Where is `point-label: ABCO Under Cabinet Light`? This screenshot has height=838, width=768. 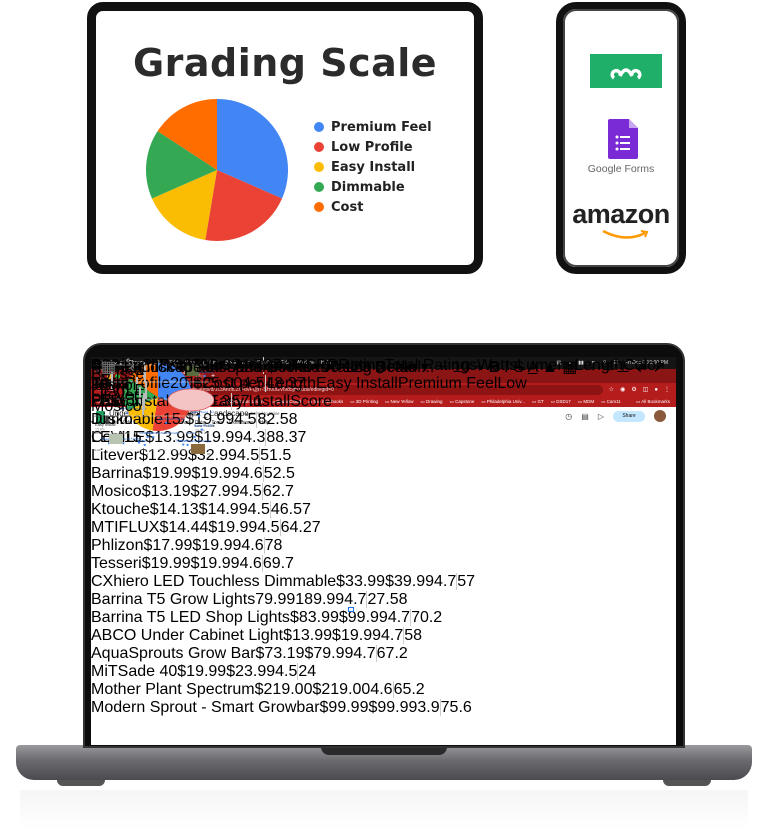
point-label: ABCO Under Cabinet Light is located at coordinates (195, 441).